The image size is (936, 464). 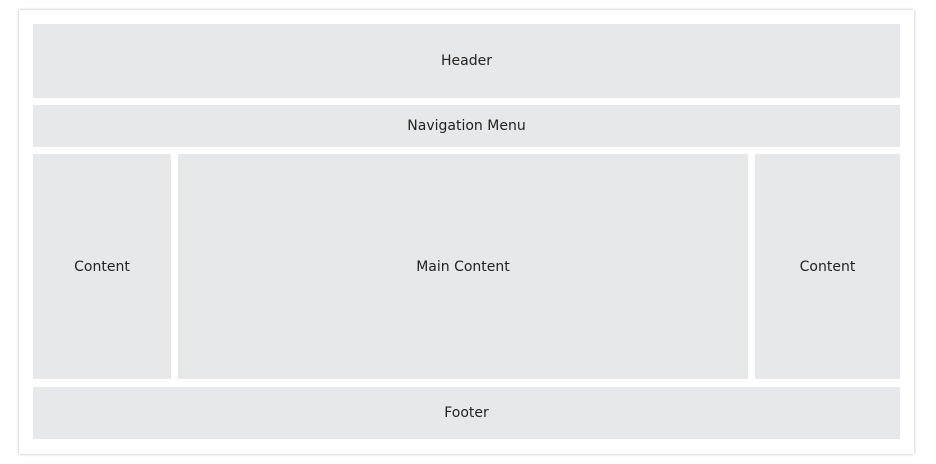 I want to click on left-content-block: Content, so click(x=102, y=266).